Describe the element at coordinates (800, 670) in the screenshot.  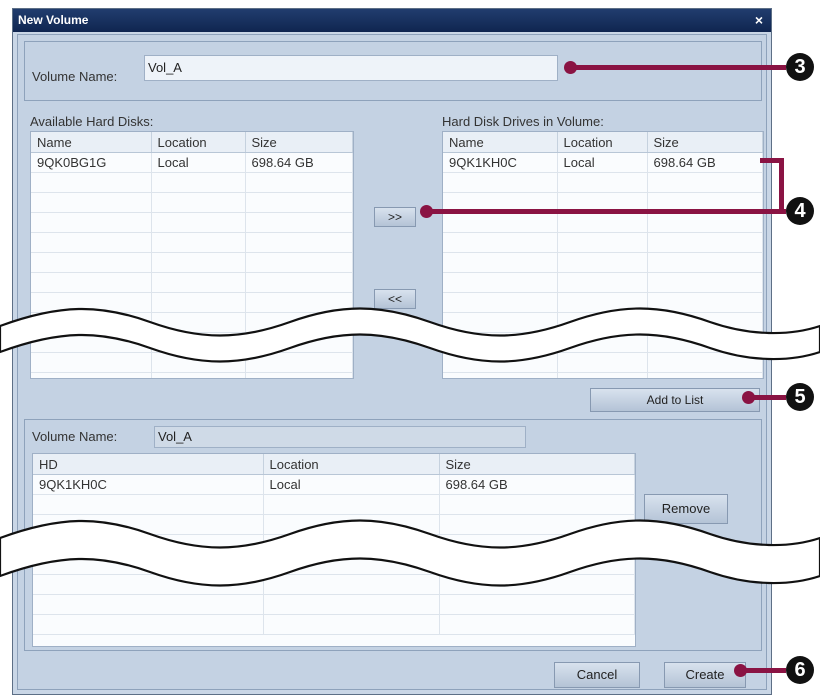
I see `callout-6-number: 6` at that location.